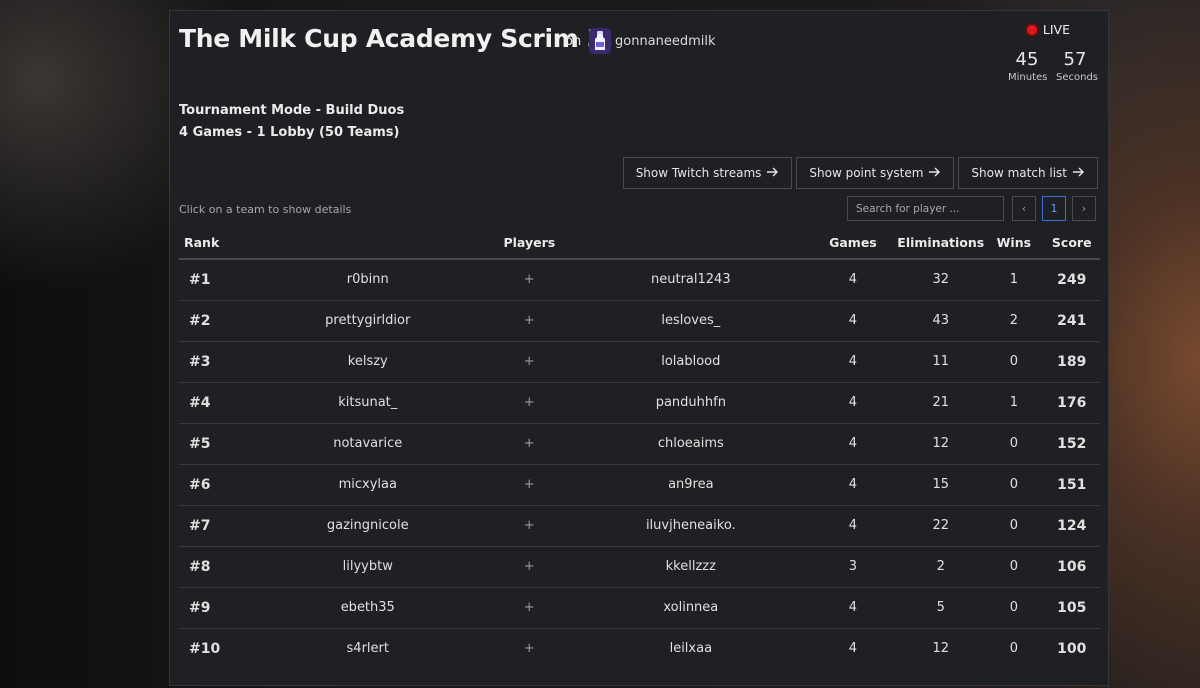 The image size is (1200, 688). I want to click on player-2-name: an9rea, so click(691, 484).